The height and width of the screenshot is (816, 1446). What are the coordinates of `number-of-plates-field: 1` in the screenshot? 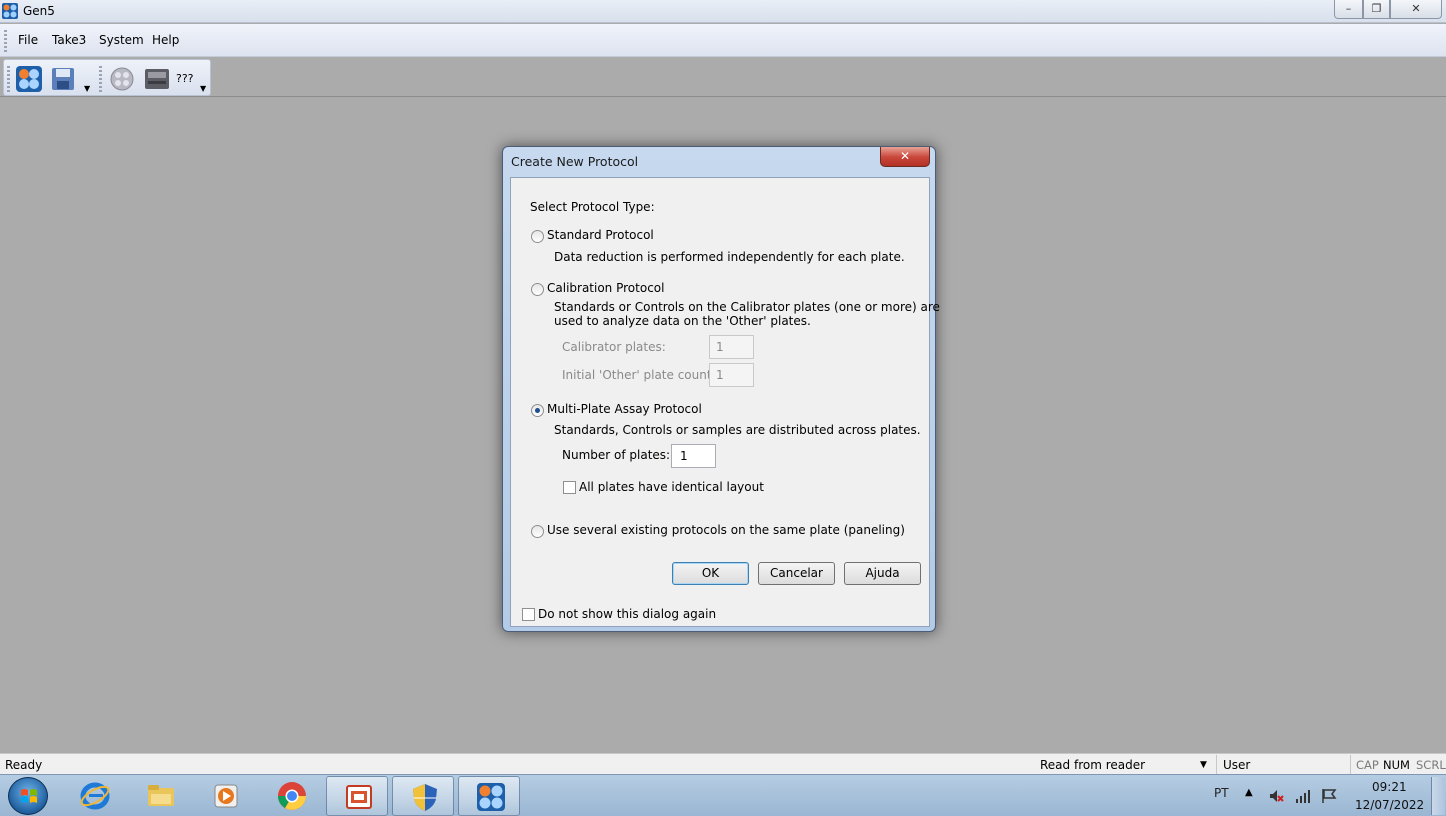 It's located at (693, 456).